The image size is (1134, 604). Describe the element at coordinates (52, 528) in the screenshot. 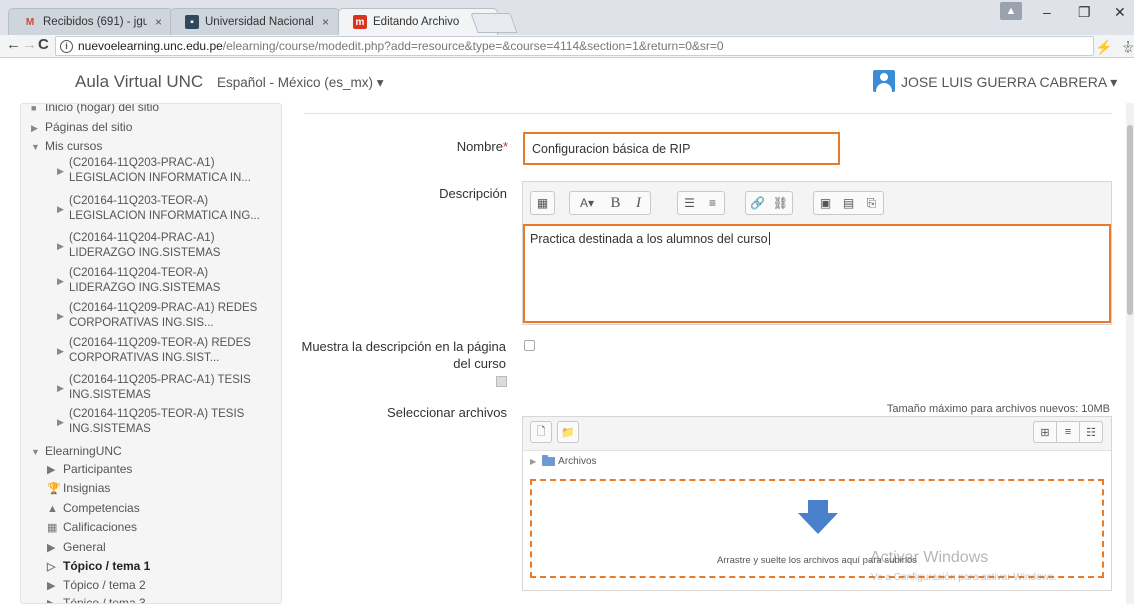

I see `gradebook-icon: ▦` at that location.